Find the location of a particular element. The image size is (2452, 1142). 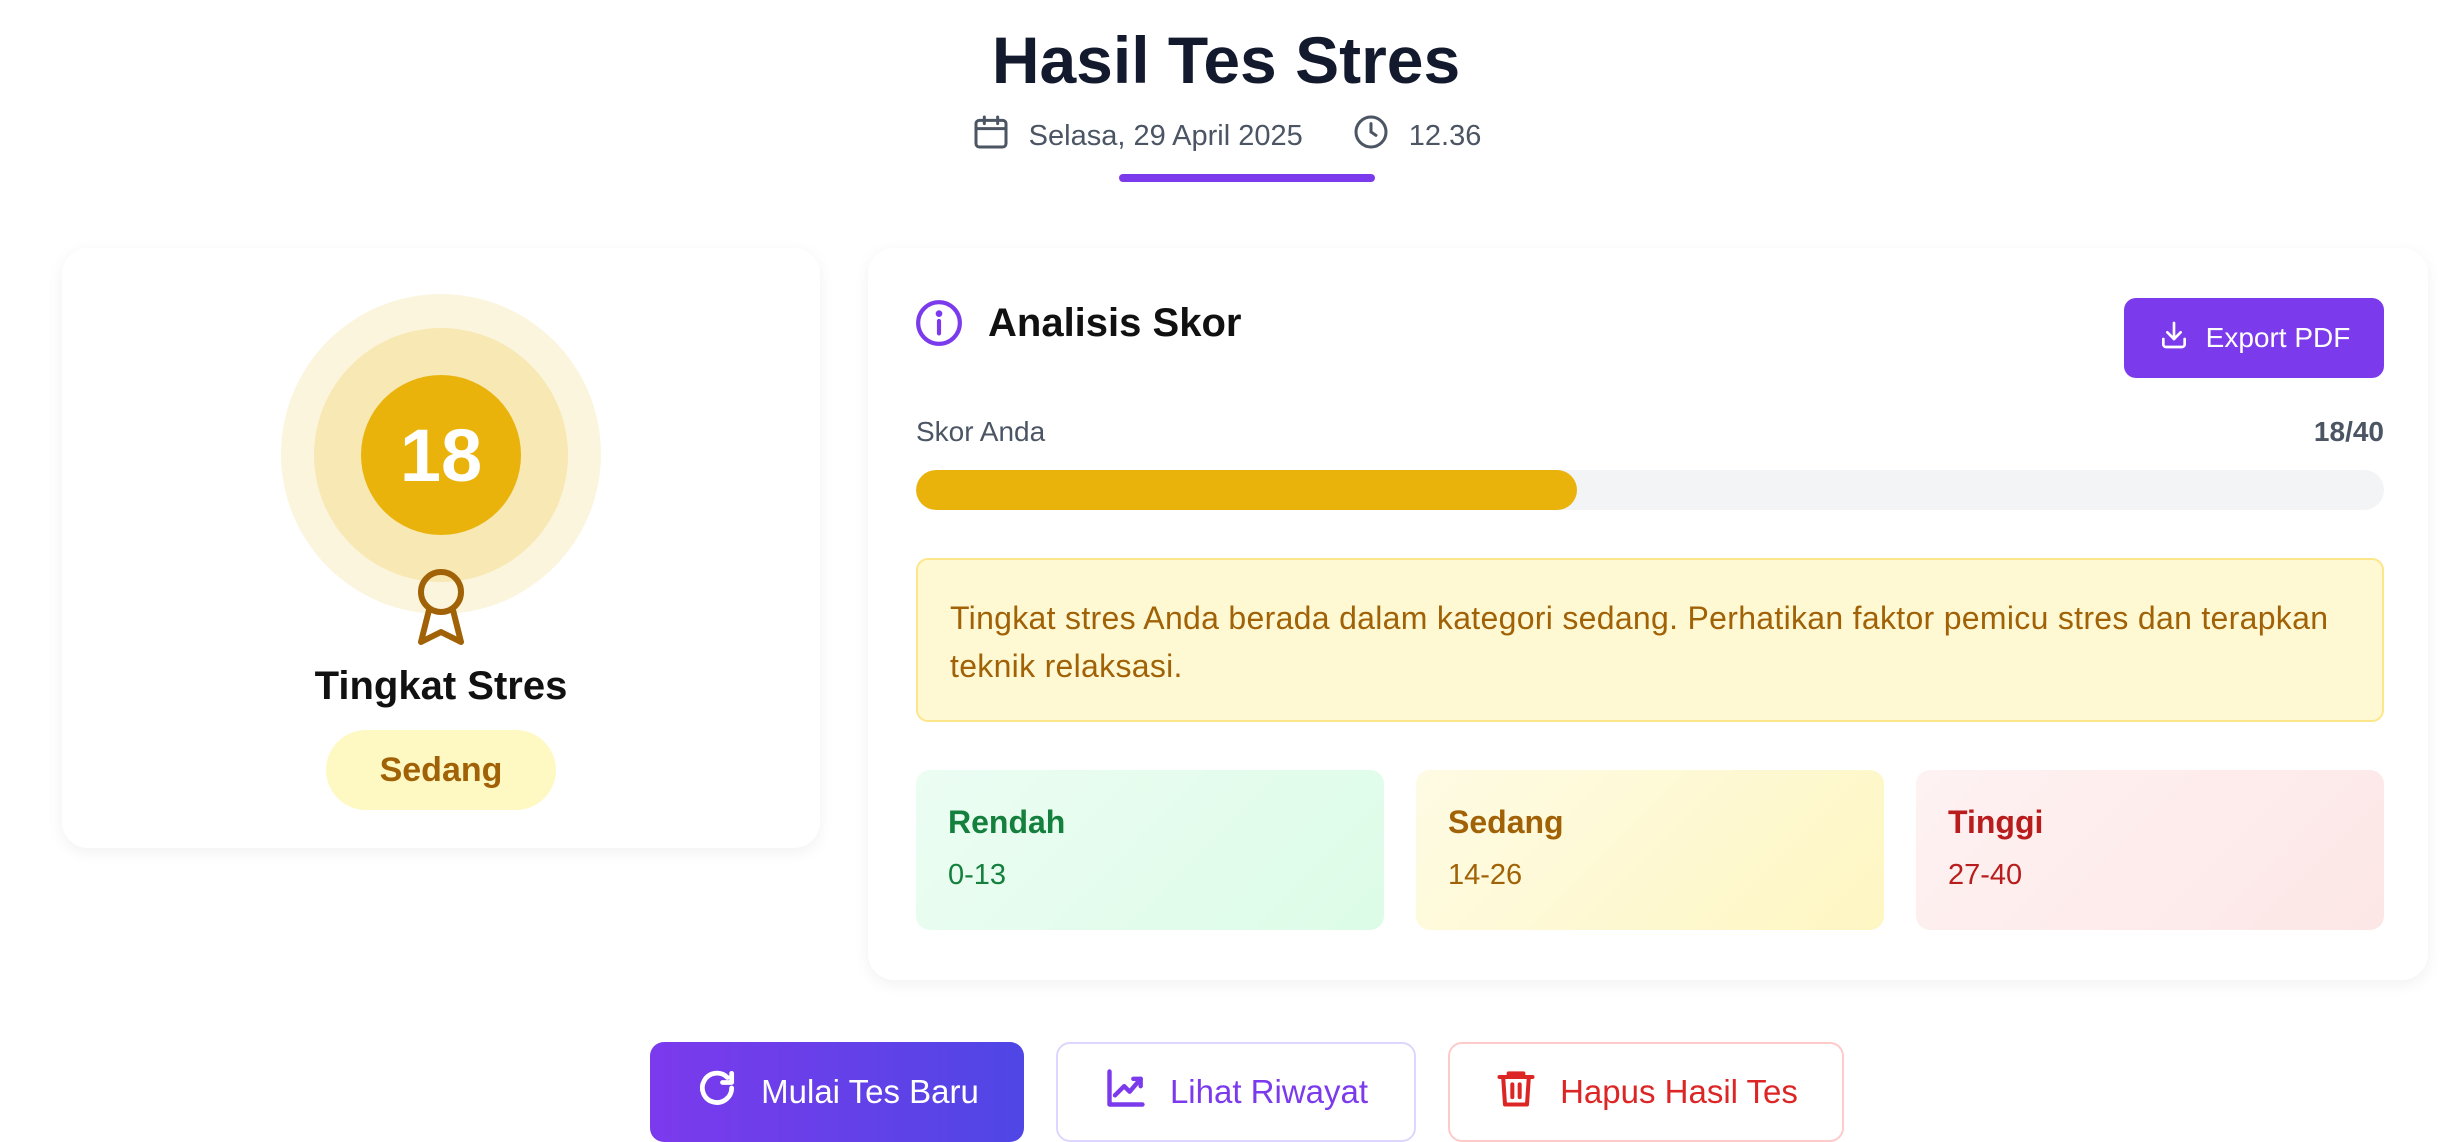

calendar-icon is located at coordinates (991, 136).